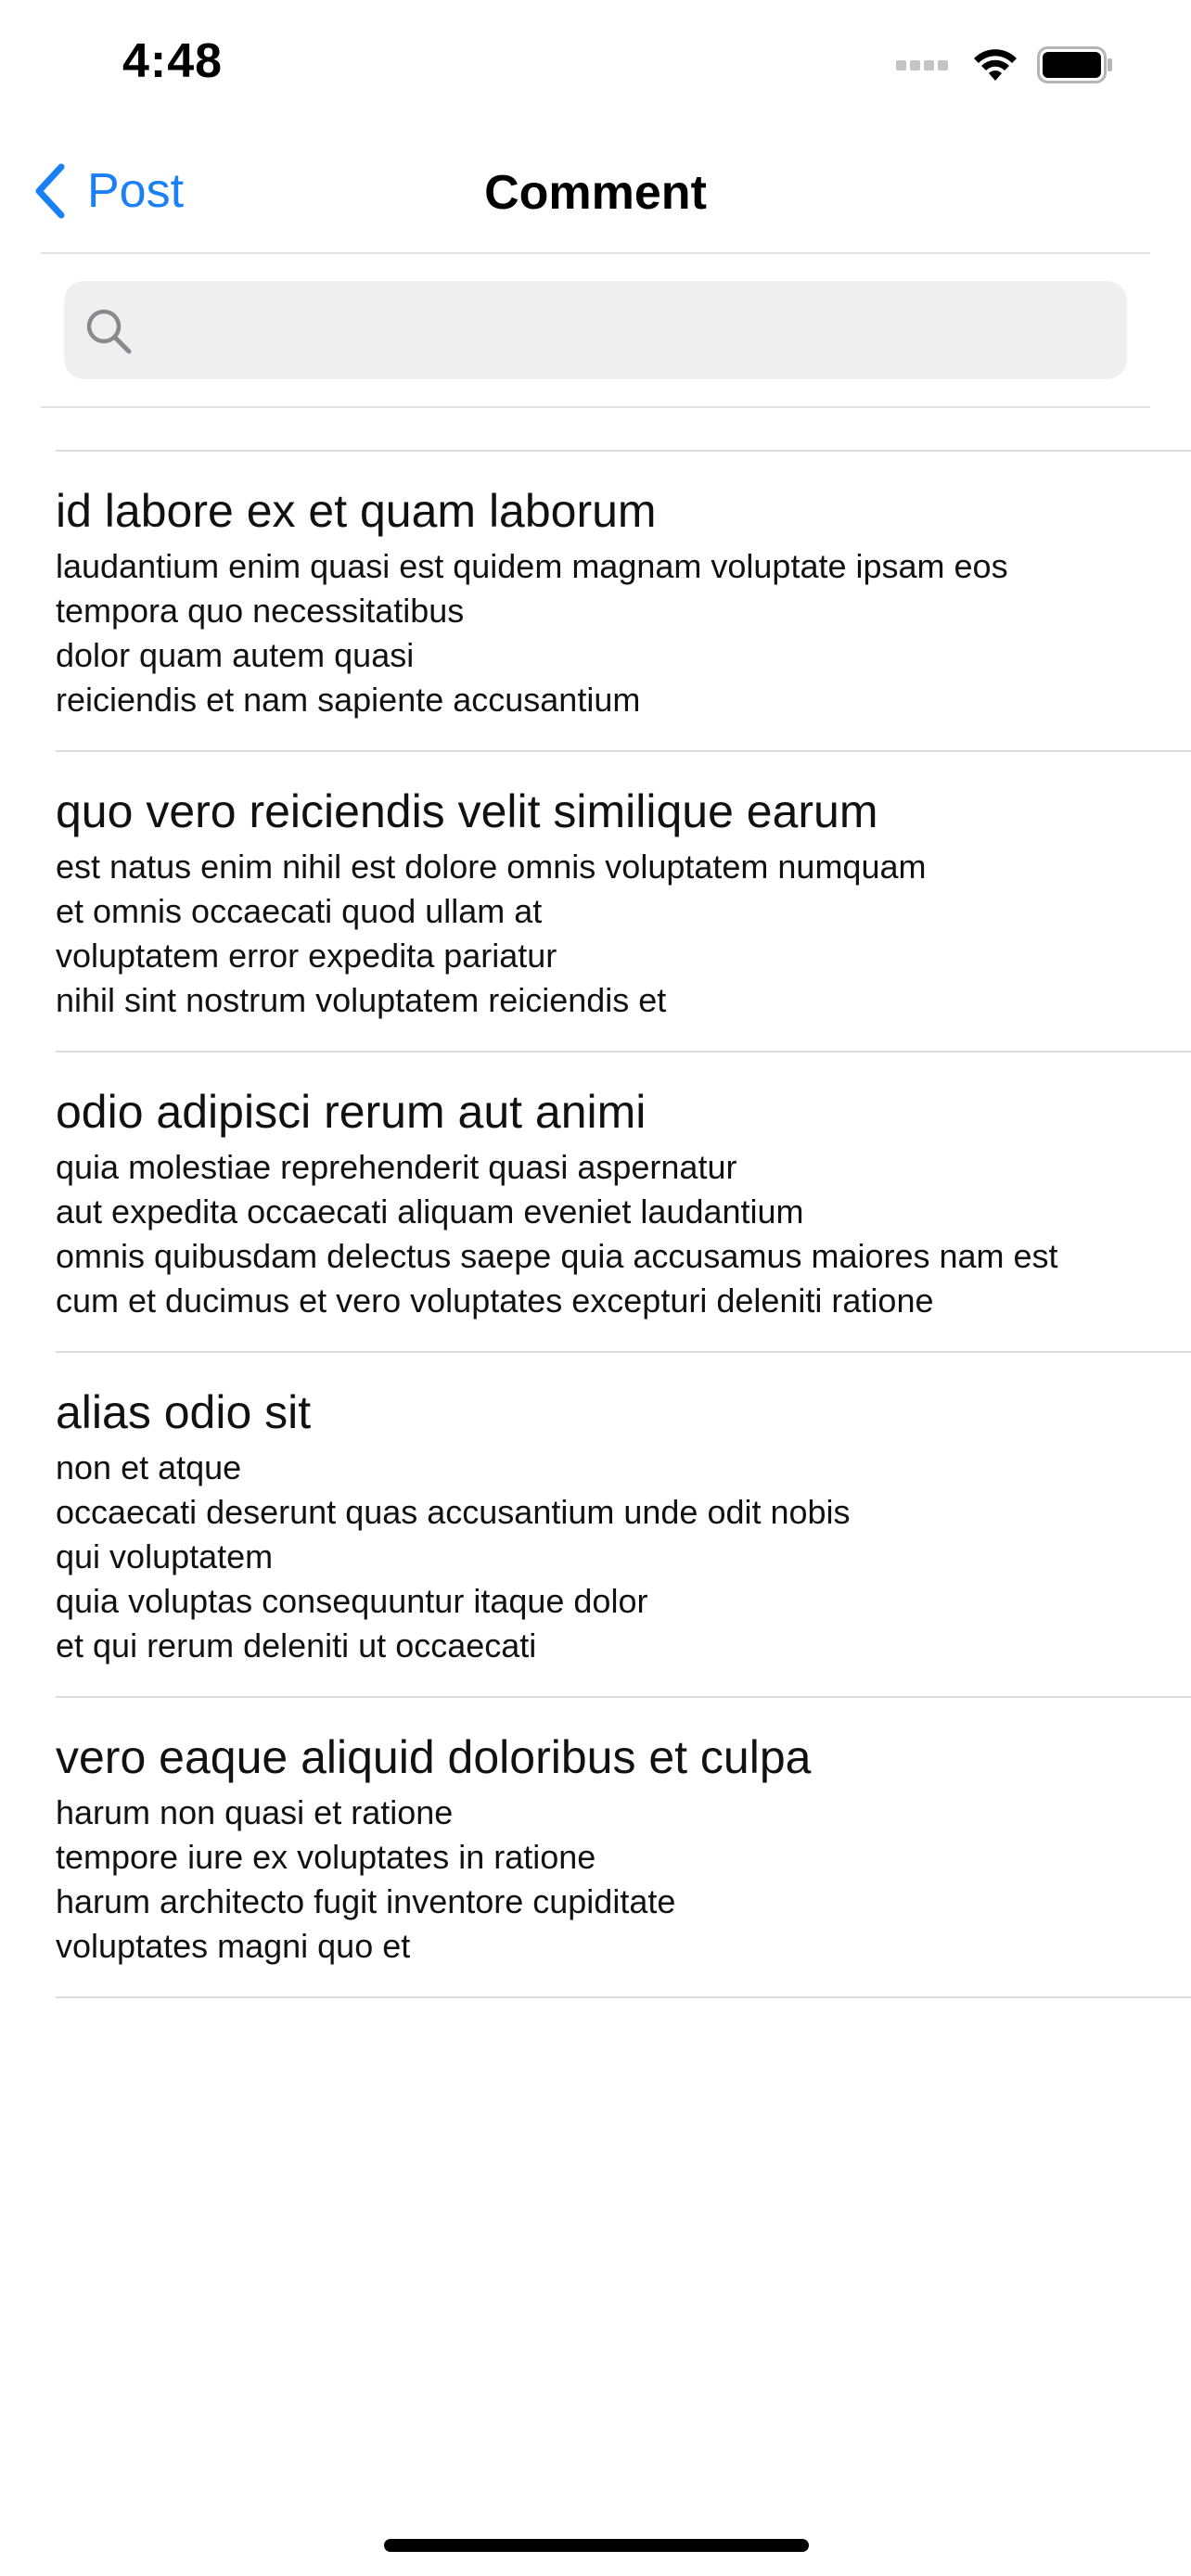 The width and height of the screenshot is (1191, 2576). What do you see at coordinates (632, 331) in the screenshot?
I see `search-input` at bounding box center [632, 331].